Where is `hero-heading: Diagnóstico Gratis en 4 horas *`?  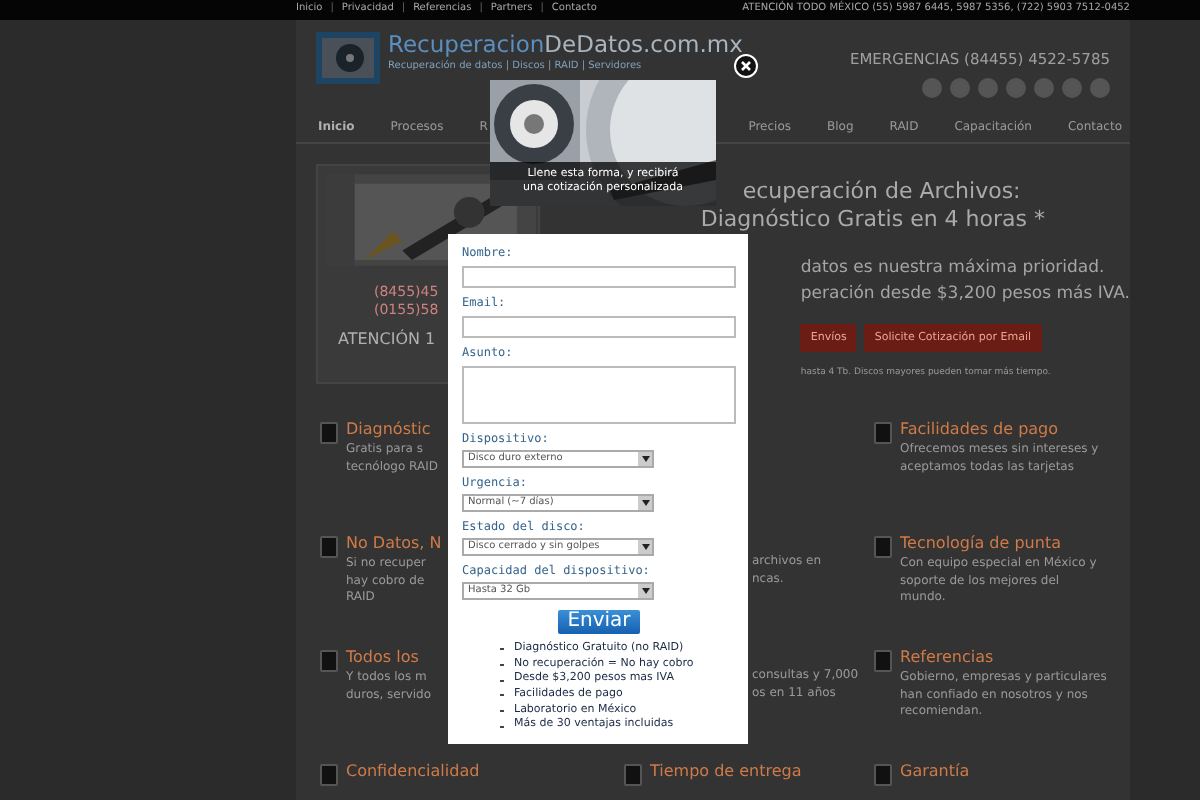 hero-heading: Diagnóstico Gratis en 4 horas * is located at coordinates (872, 219).